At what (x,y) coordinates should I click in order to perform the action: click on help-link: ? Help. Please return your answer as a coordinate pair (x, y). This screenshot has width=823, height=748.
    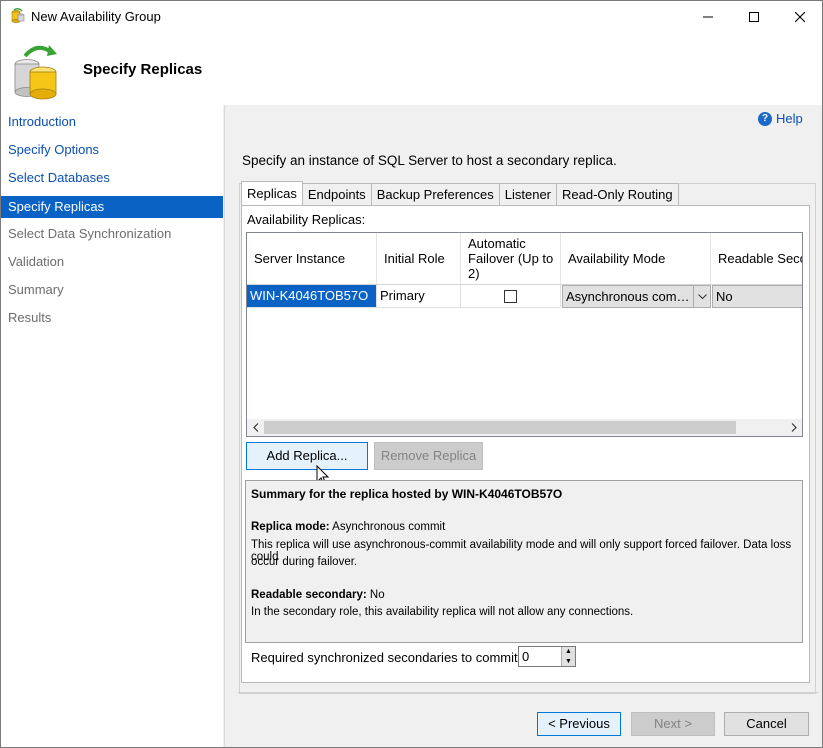
    Looking at the image, I should click on (780, 118).